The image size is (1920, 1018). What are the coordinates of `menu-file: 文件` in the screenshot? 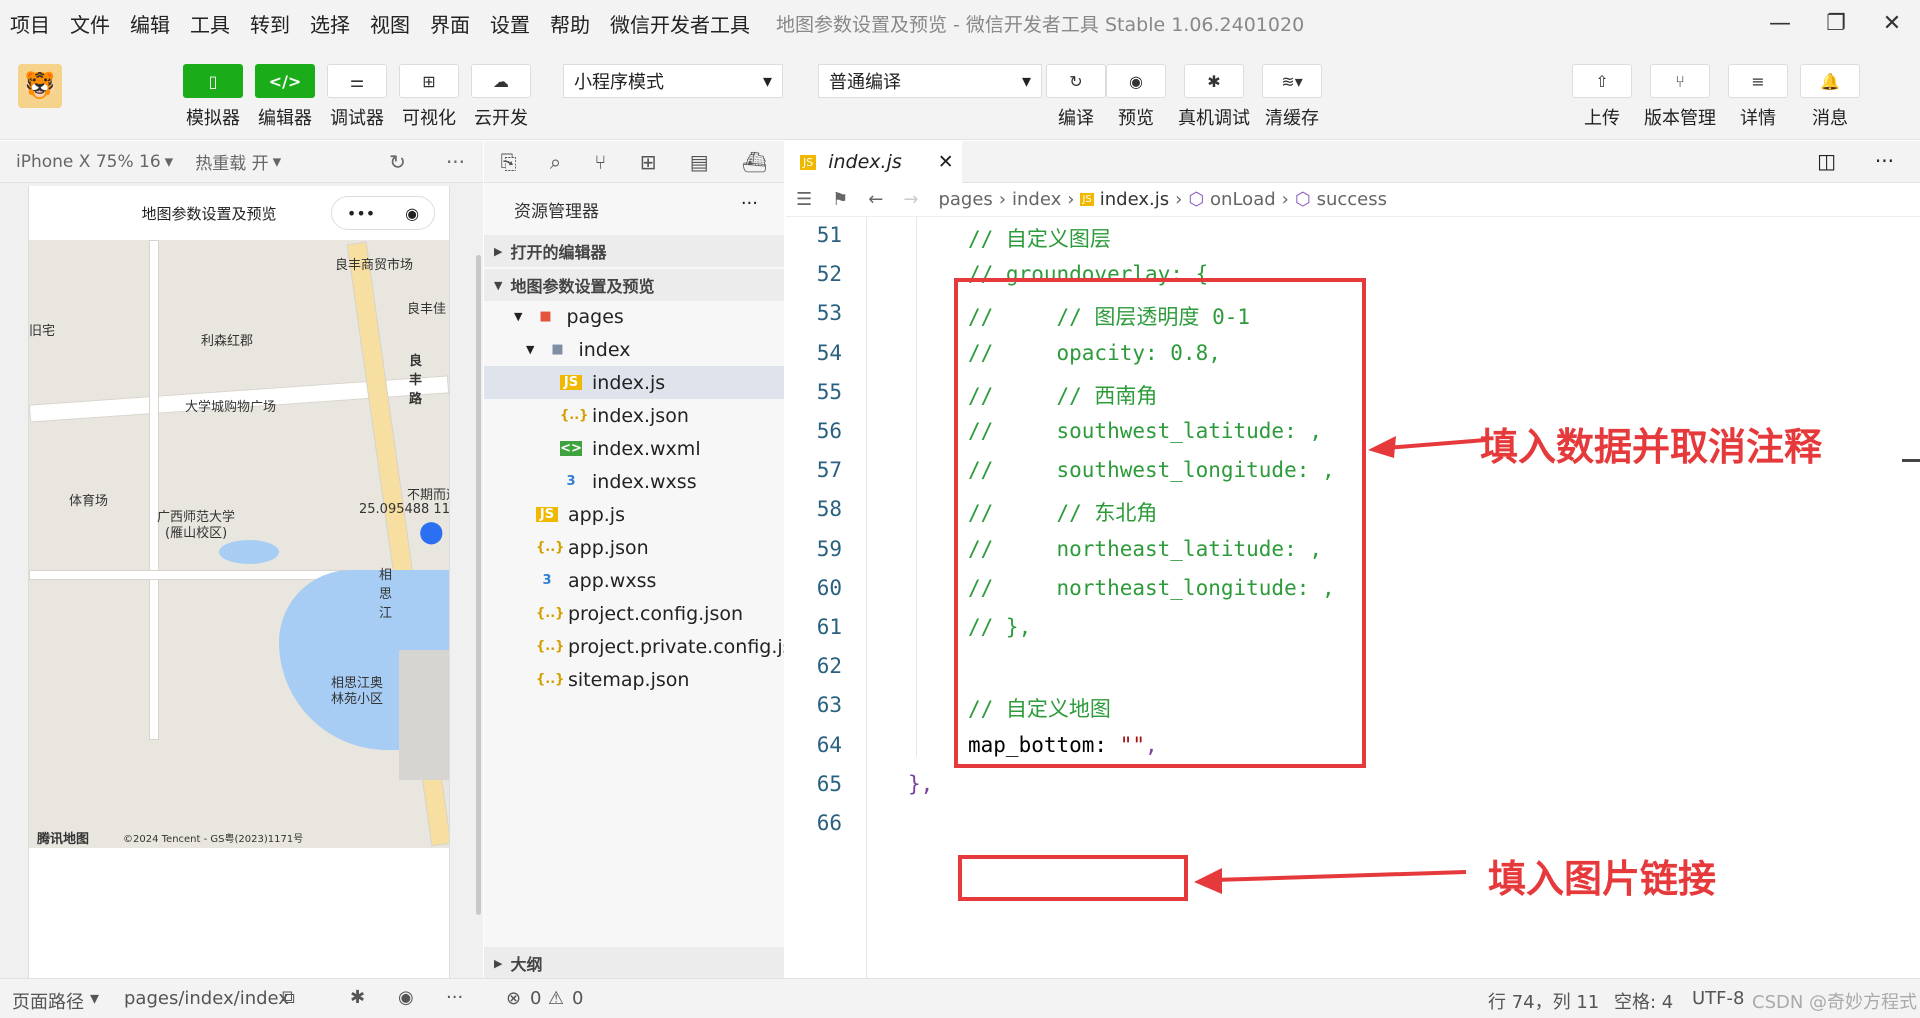 It's located at (90, 23).